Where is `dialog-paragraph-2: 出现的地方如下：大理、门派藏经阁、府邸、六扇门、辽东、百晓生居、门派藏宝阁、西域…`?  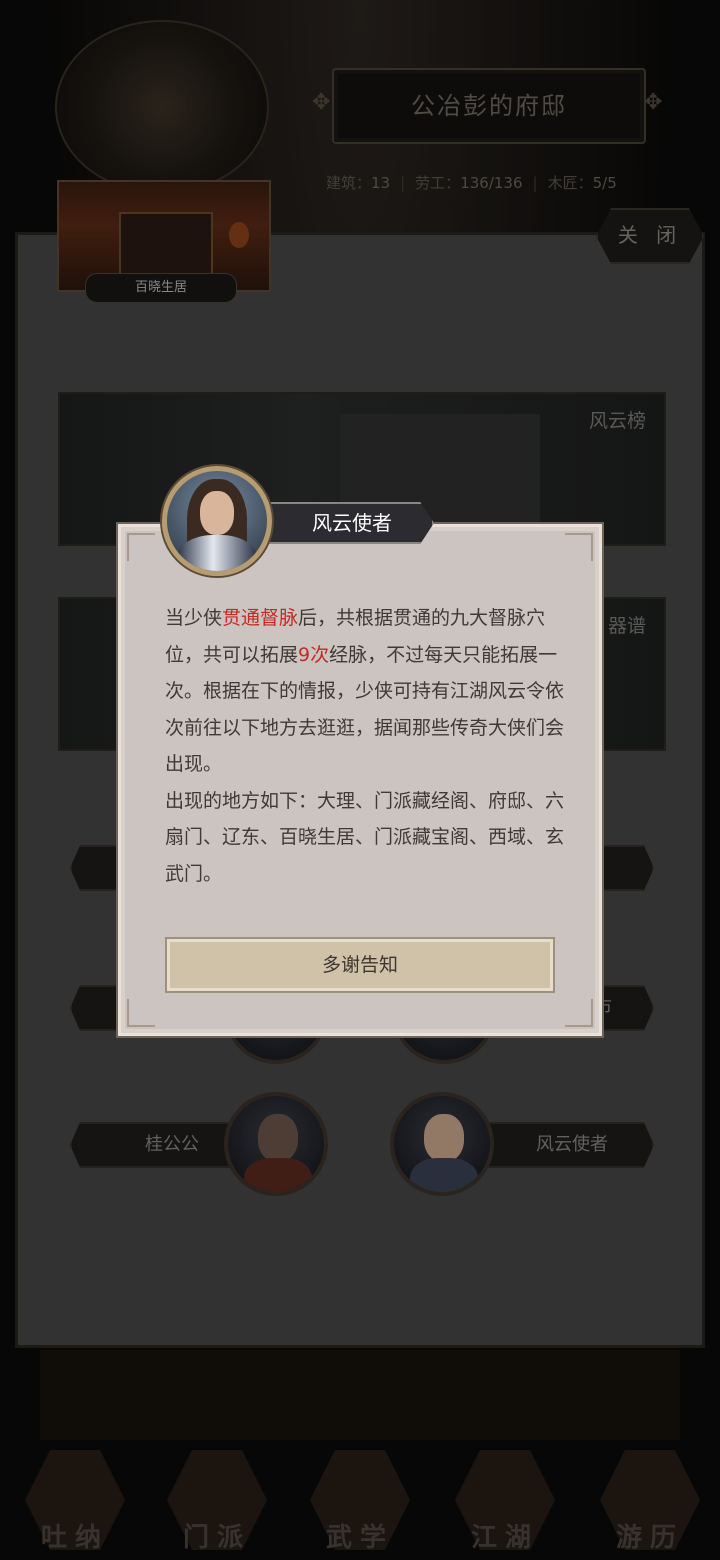
dialog-paragraph-2: 出现的地方如下：大理、门派藏经阁、府邸、六扇门、辽东、百晓生居、门派藏宝阁、西域… is located at coordinates (365, 837).